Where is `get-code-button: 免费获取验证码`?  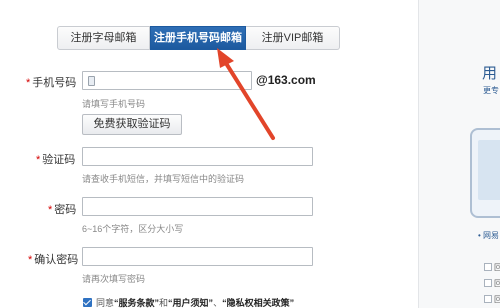 get-code-button: 免费获取验证码 is located at coordinates (132, 124).